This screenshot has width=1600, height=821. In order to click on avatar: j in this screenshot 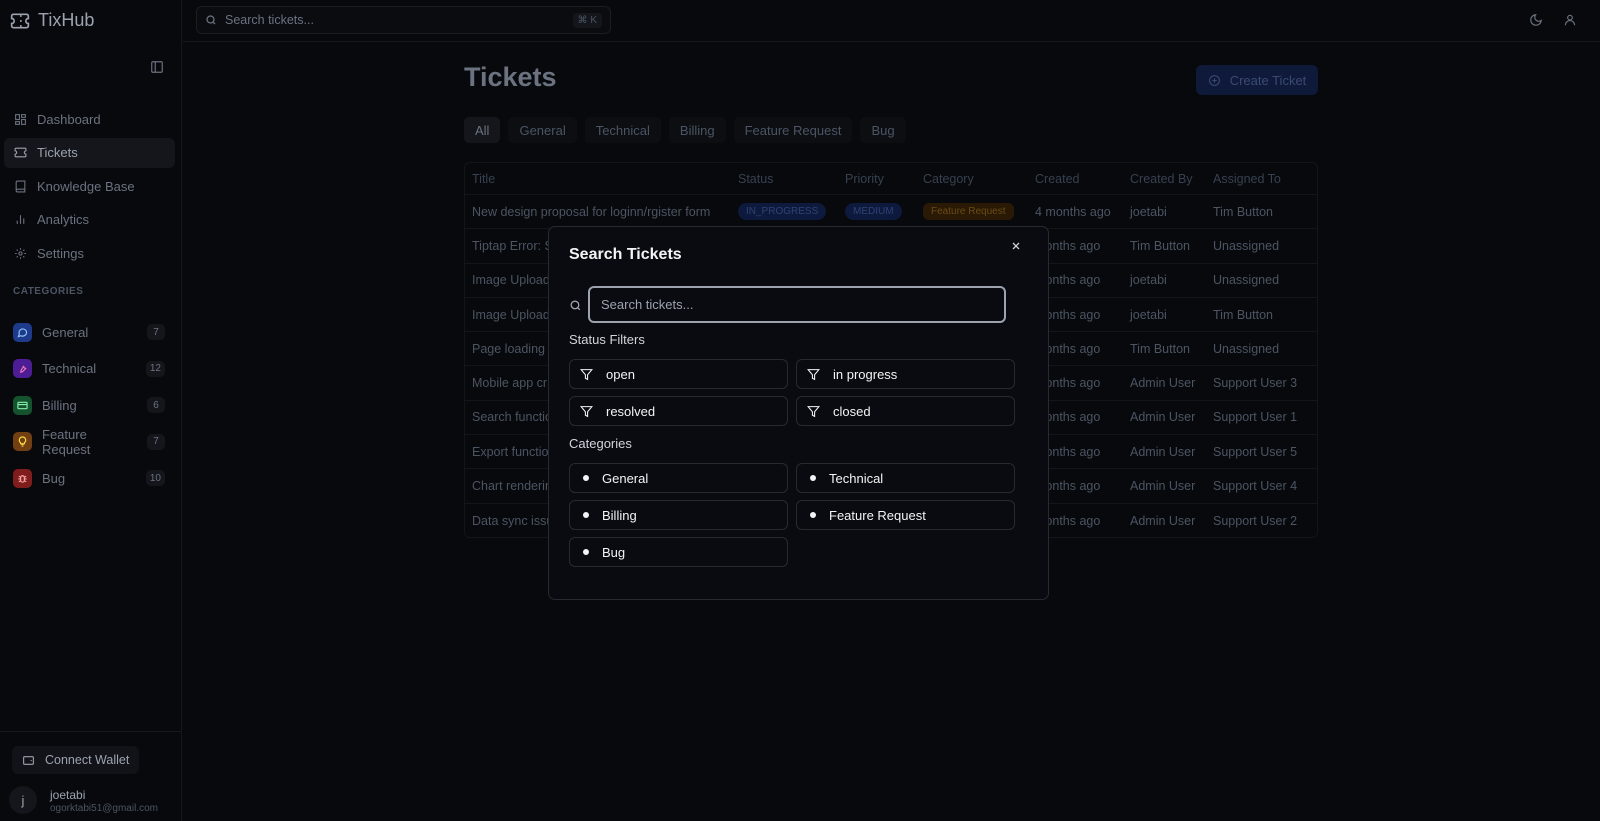, I will do `click(23, 800)`.